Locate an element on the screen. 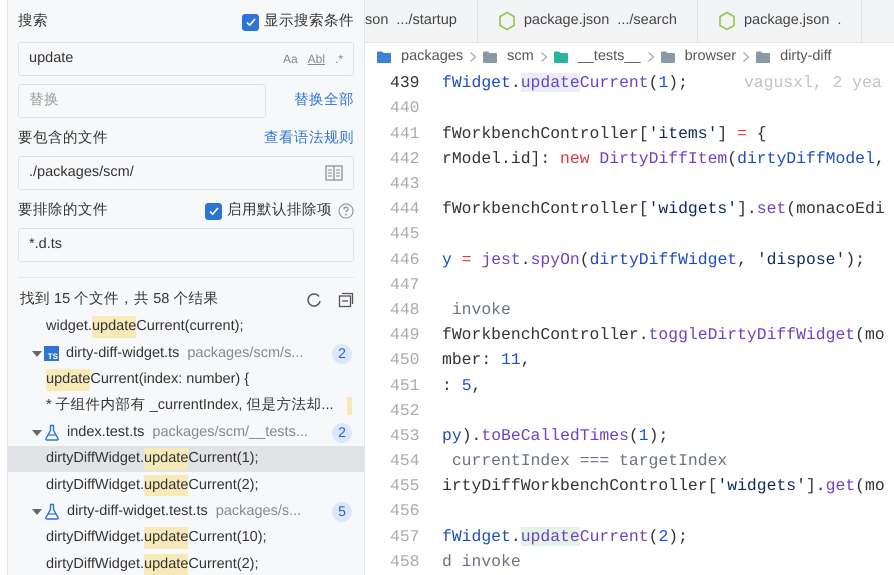  code-line: fWorkbenchController['items'] = { is located at coordinates (604, 133).